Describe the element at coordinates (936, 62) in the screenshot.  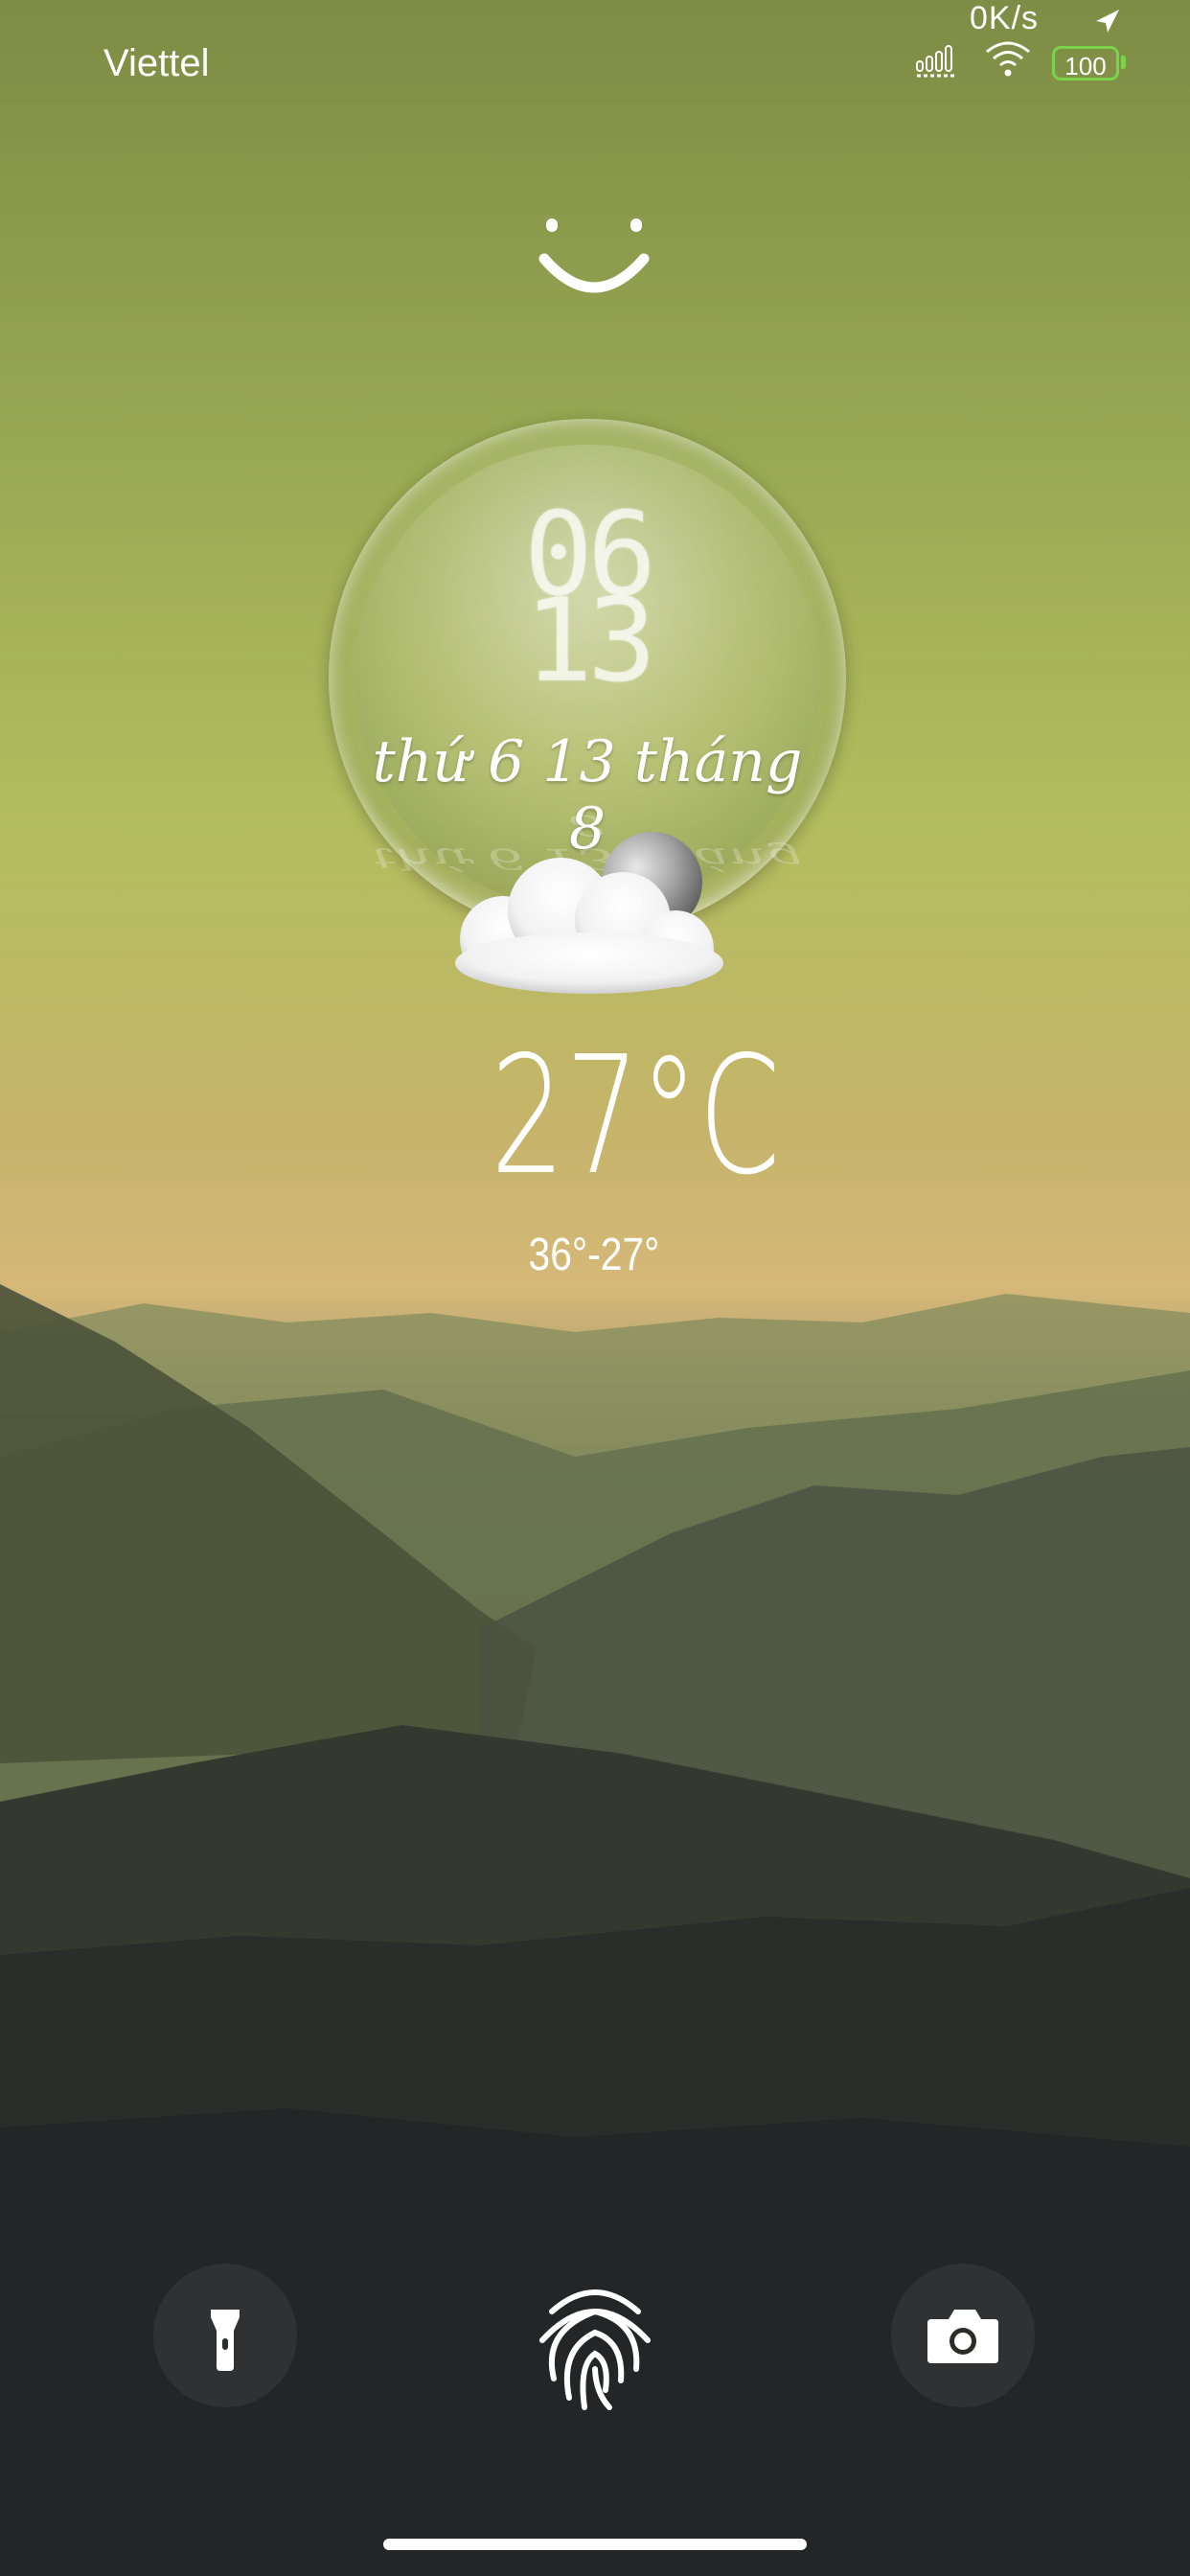
I see `signal-icon` at that location.